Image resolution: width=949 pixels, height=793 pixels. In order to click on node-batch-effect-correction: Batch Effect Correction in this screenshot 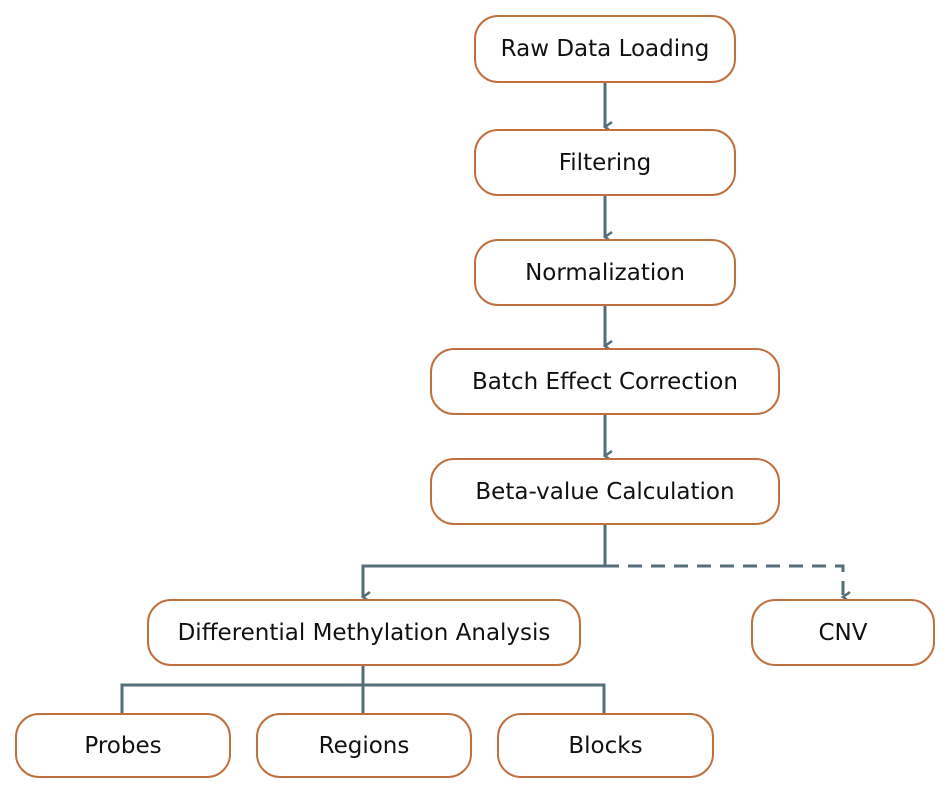, I will do `click(605, 381)`.